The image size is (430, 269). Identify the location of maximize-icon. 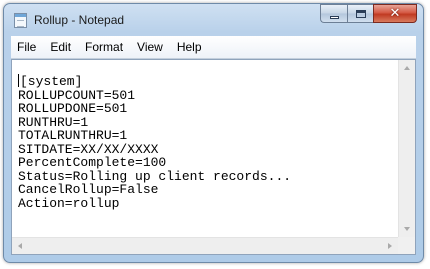
(360, 13).